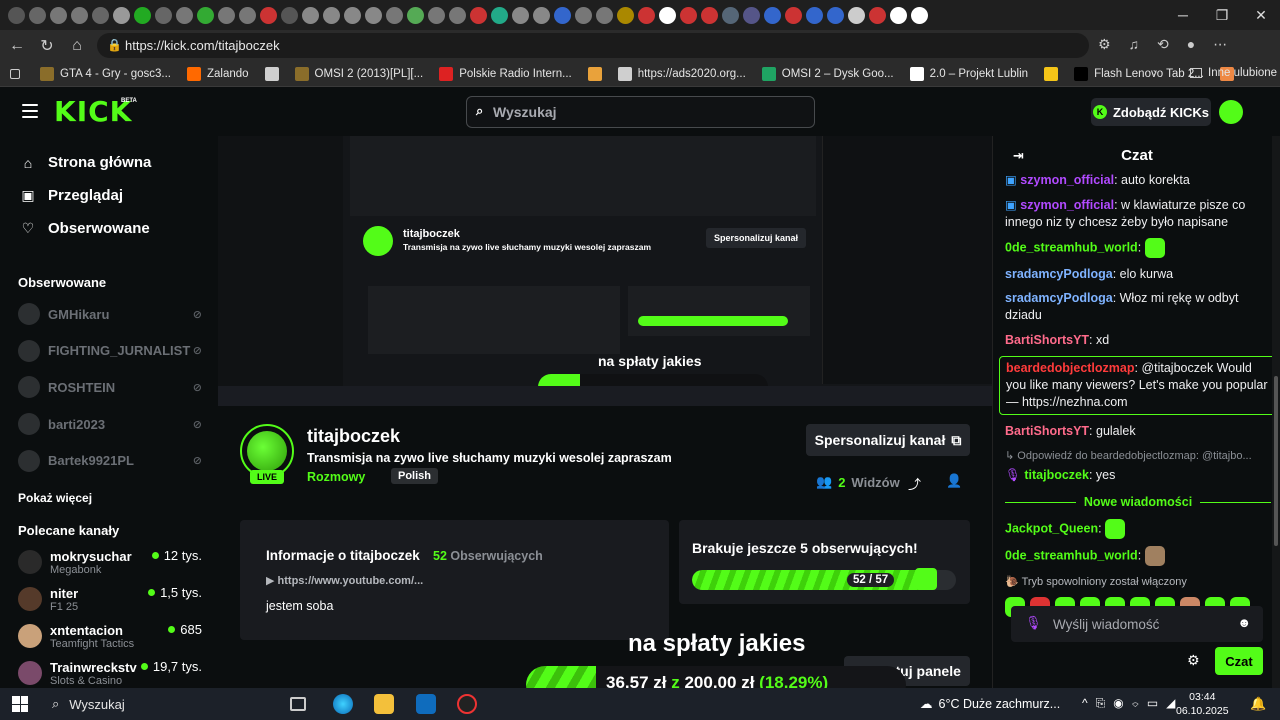  I want to click on personalize-channel-button: Spersonalizuj kanał ⧉, so click(888, 440).